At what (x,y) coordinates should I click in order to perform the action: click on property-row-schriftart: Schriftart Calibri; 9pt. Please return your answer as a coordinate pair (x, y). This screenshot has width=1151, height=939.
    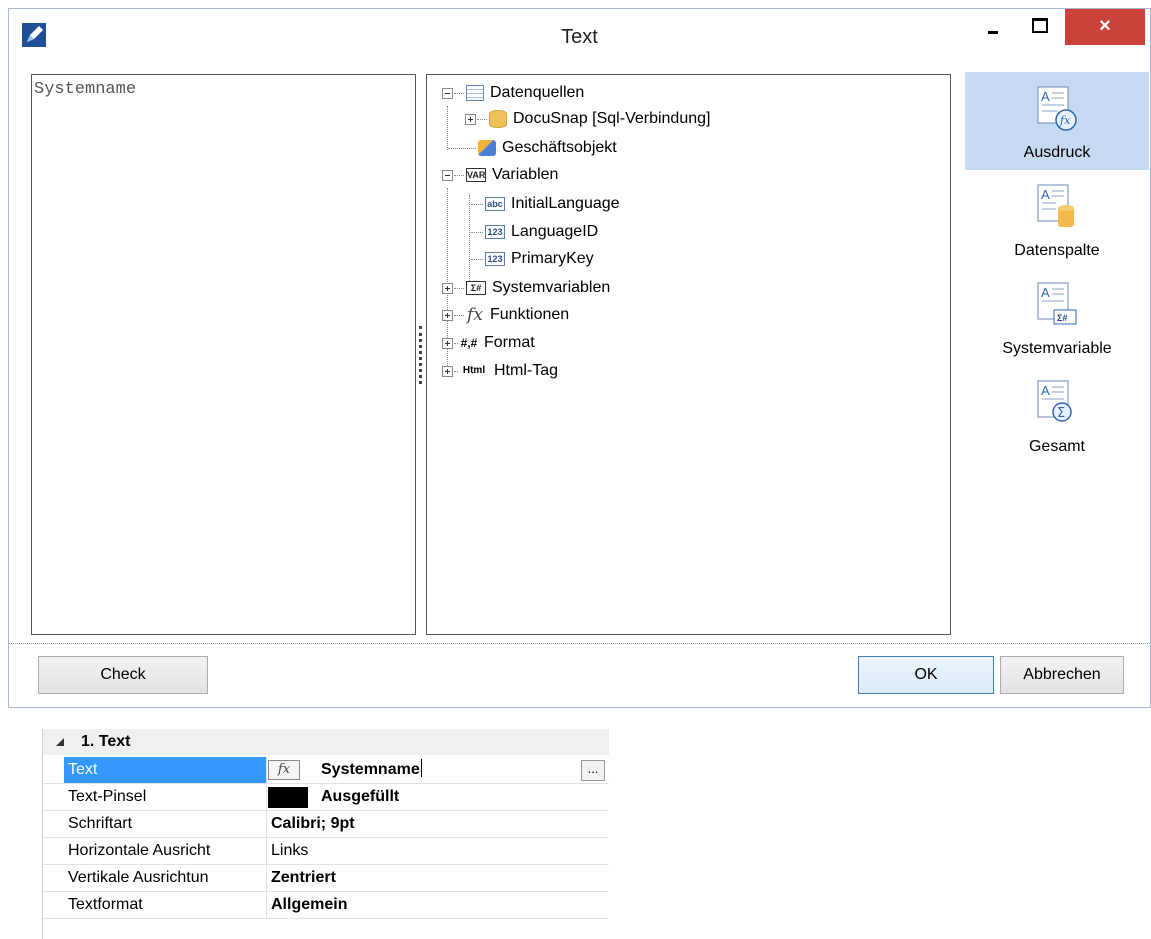
    Looking at the image, I should click on (326, 824).